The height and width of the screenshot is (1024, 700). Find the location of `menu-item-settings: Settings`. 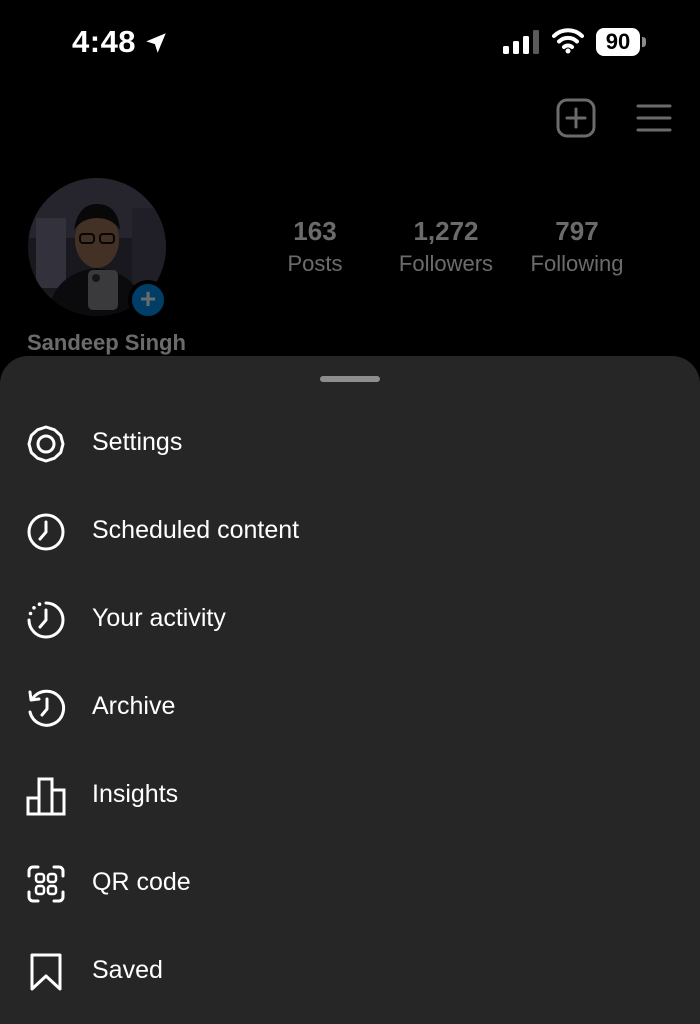

menu-item-settings: Settings is located at coordinates (350, 444).